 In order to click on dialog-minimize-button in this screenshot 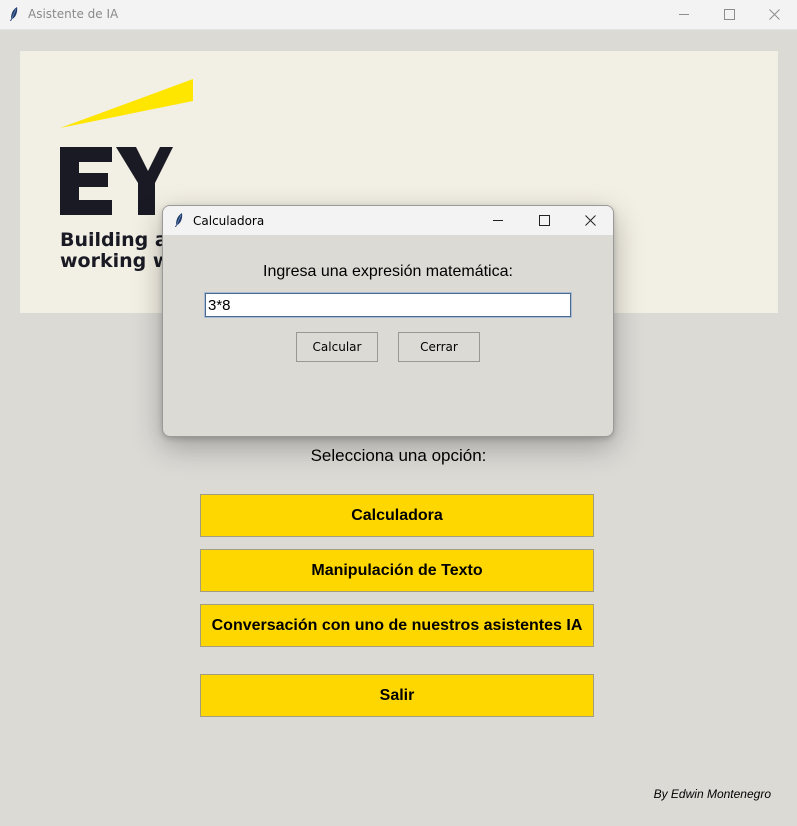, I will do `click(498, 220)`.